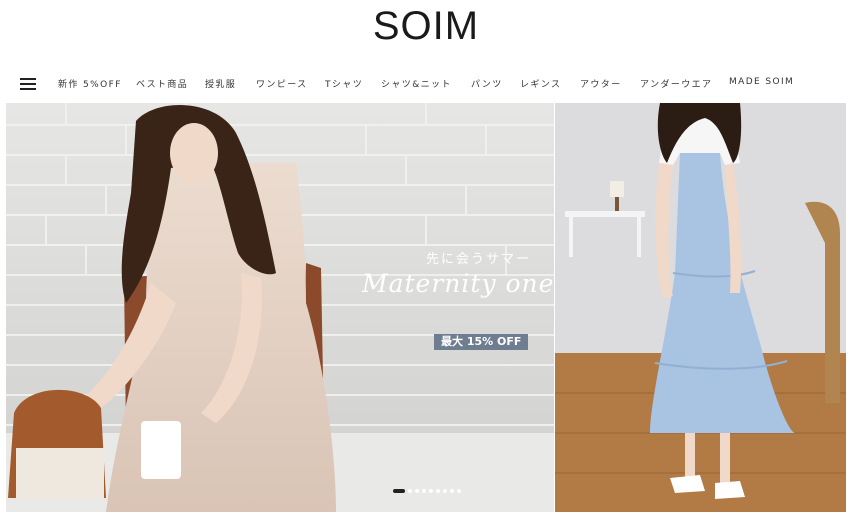 This screenshot has height=518, width=852. Describe the element at coordinates (90, 83) in the screenshot. I see `nav-item-new: 新作 5%OFF` at that location.